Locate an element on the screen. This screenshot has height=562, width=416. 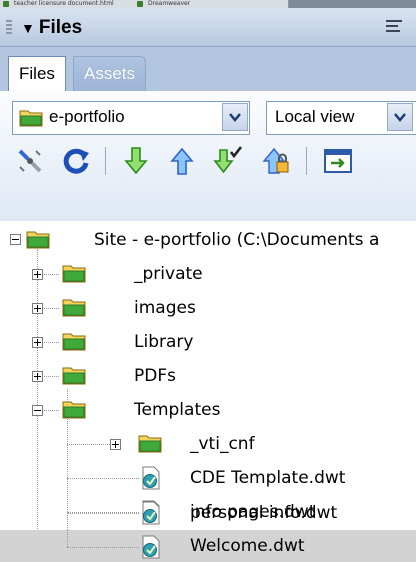
tab-files: Files is located at coordinates (37, 73).